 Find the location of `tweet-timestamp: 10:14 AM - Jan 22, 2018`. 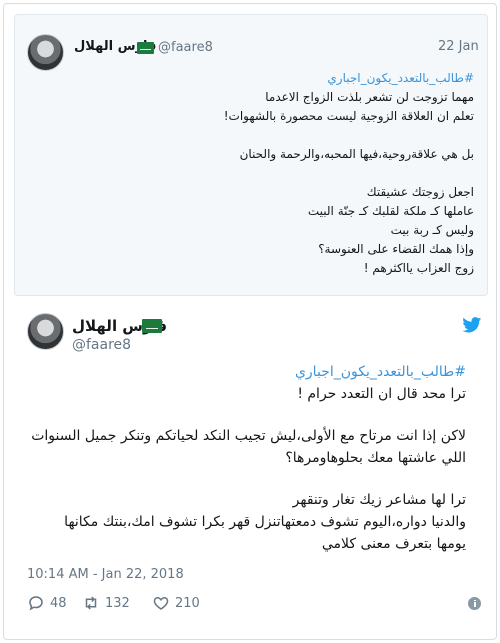

tweet-timestamp: 10:14 AM - Jan 22, 2018 is located at coordinates (105, 574).